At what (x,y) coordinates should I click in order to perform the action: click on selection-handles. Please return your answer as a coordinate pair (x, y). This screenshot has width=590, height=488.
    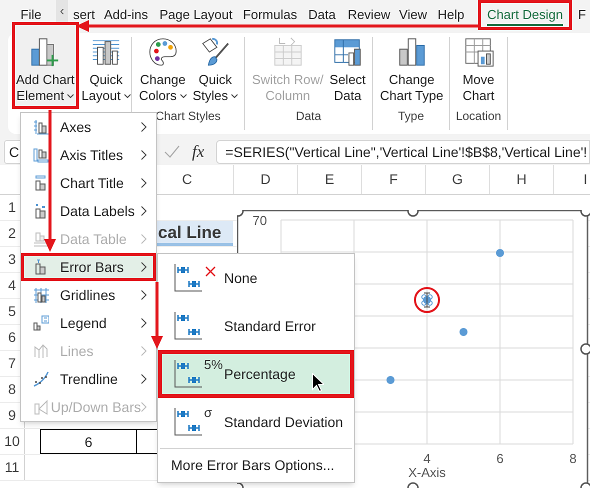
    Looking at the image, I should click on (427, 300).